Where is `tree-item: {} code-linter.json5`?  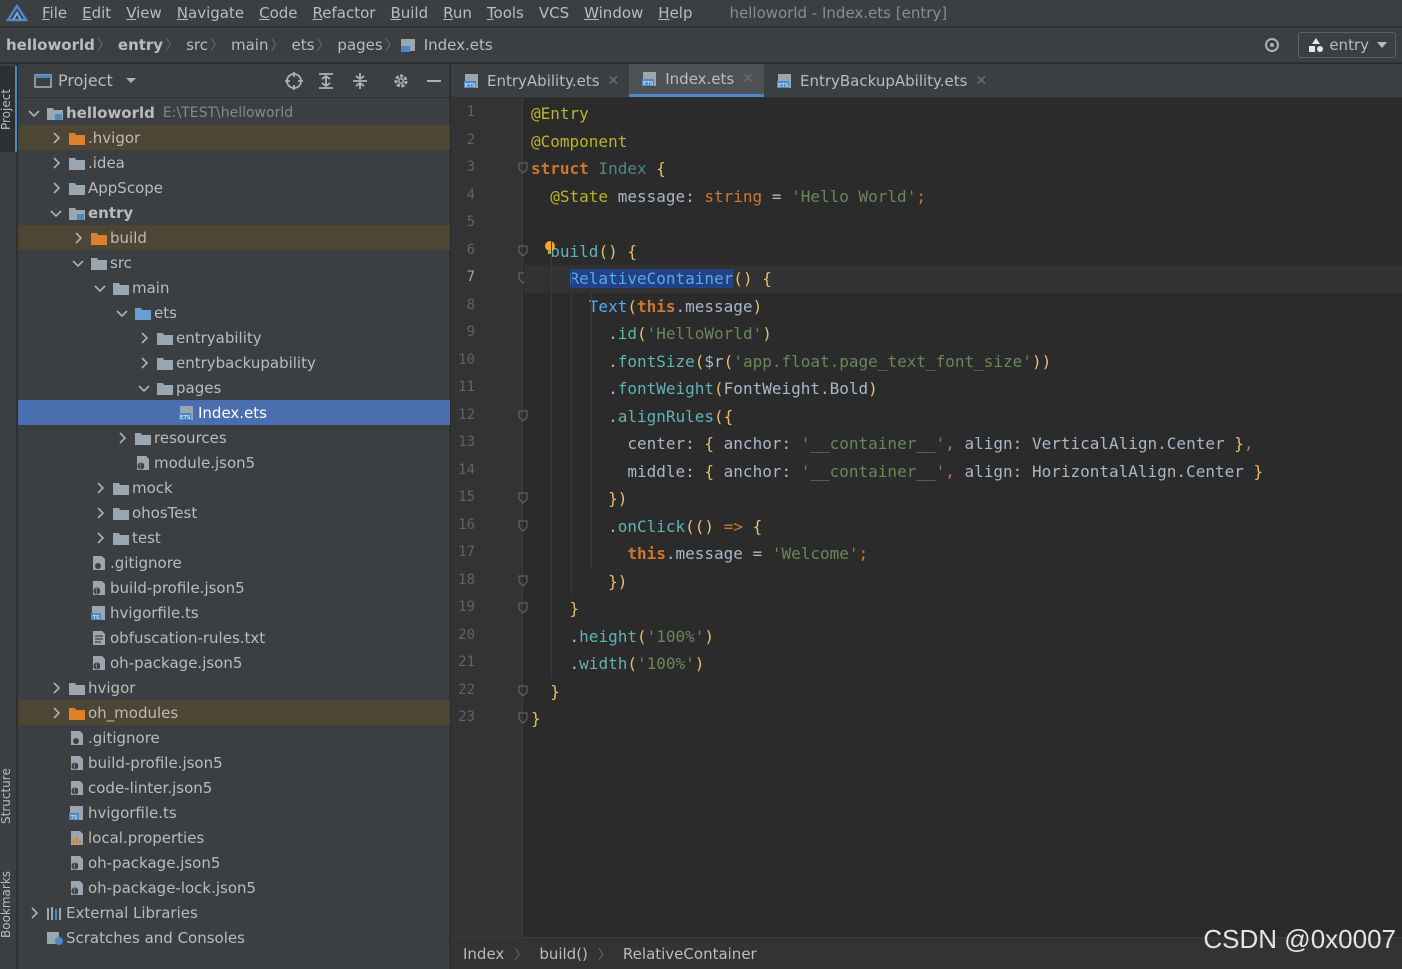 tree-item: {} code-linter.json5 is located at coordinates (234, 787).